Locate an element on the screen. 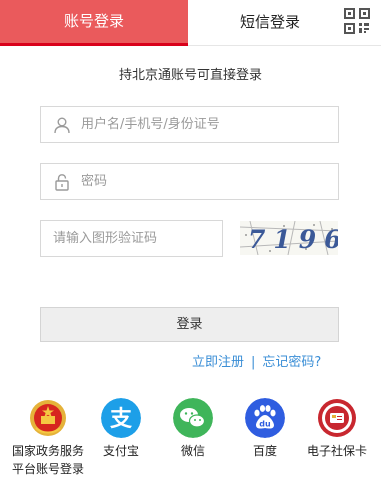 The width and height of the screenshot is (381, 488). gov-login-label-line2: 平台账号登录 is located at coordinates (47, 469).